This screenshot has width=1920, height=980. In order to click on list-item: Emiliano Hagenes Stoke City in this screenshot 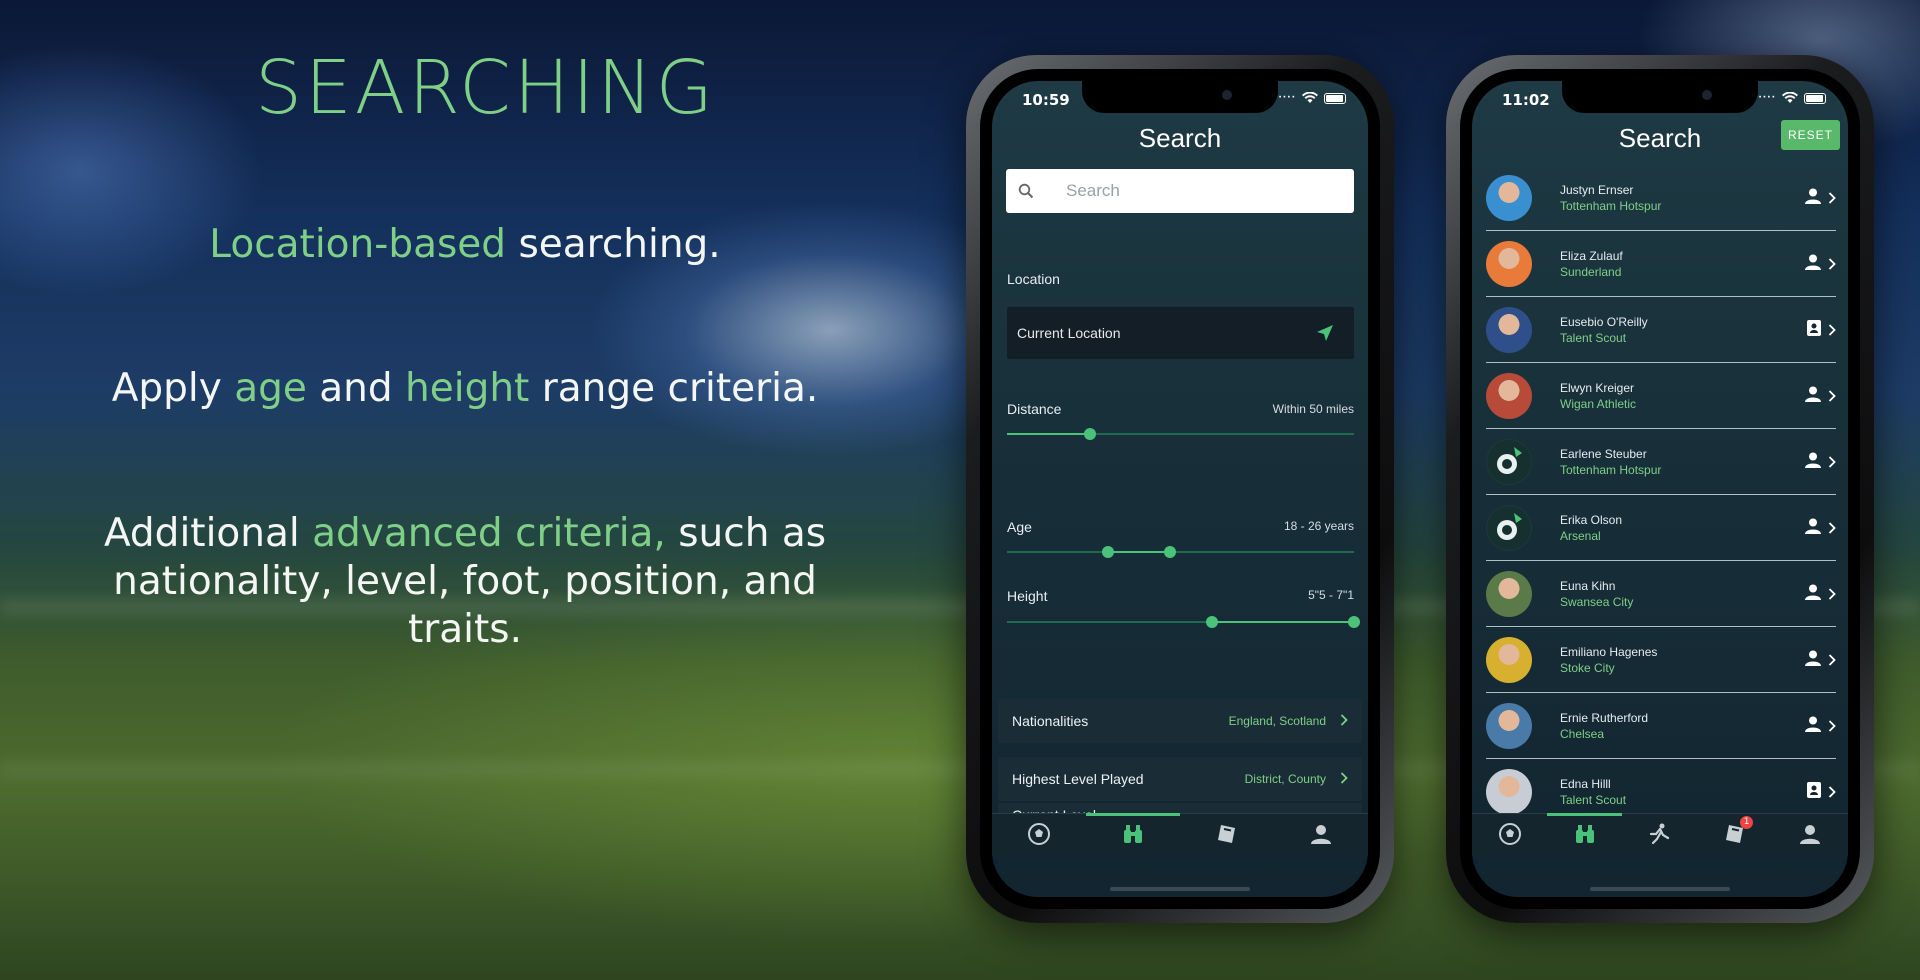, I will do `click(1660, 660)`.